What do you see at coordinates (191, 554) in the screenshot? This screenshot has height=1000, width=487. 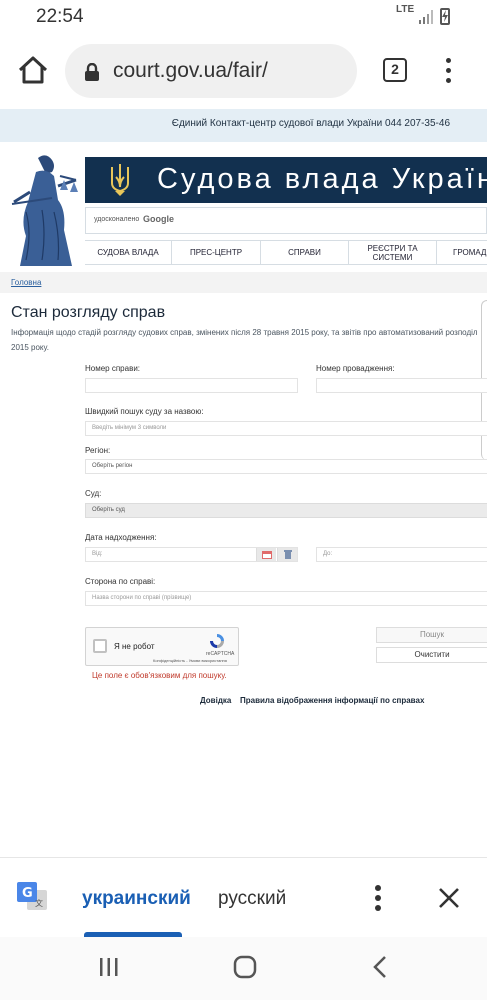 I see `date-from-input: Від:` at bounding box center [191, 554].